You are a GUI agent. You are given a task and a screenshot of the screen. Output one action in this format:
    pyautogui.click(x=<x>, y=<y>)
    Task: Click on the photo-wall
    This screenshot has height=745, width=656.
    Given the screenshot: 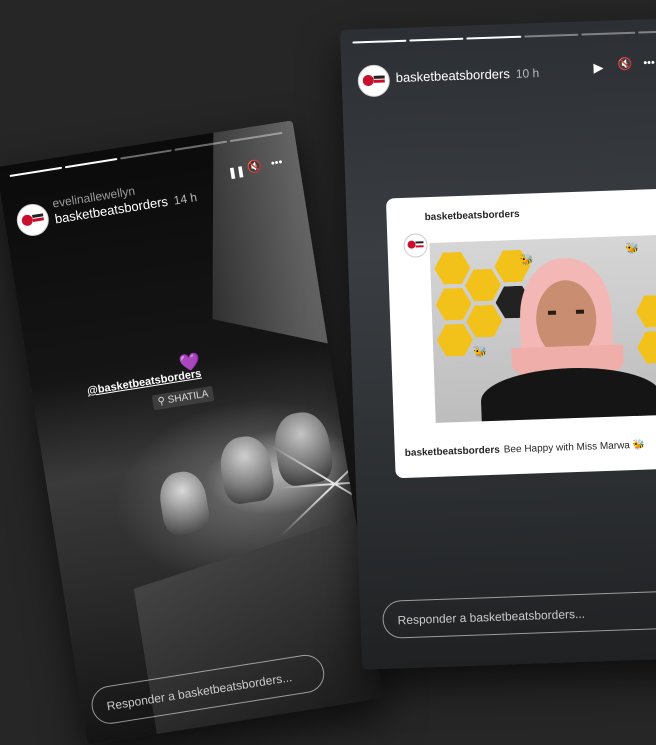 What is the action you would take?
    pyautogui.click(x=261, y=242)
    